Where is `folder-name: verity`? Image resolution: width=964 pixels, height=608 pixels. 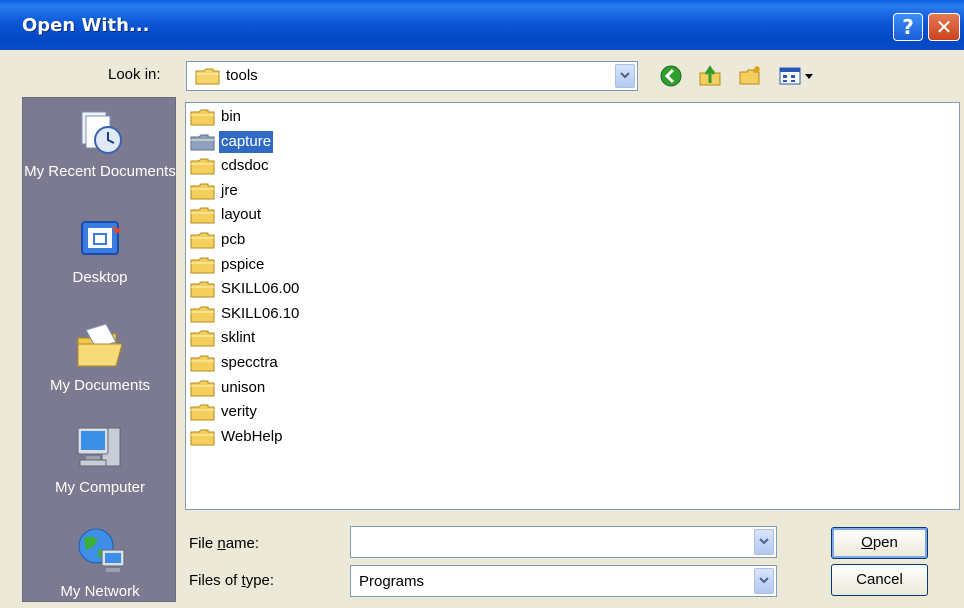
folder-name: verity is located at coordinates (239, 412).